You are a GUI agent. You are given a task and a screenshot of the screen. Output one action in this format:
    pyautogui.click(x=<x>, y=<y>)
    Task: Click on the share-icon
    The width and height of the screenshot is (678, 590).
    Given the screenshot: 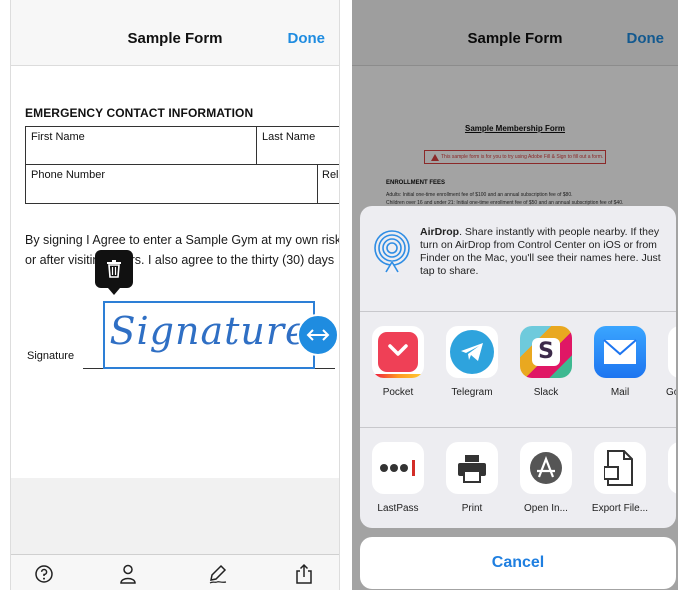 What is the action you would take?
    pyautogui.click(x=304, y=573)
    